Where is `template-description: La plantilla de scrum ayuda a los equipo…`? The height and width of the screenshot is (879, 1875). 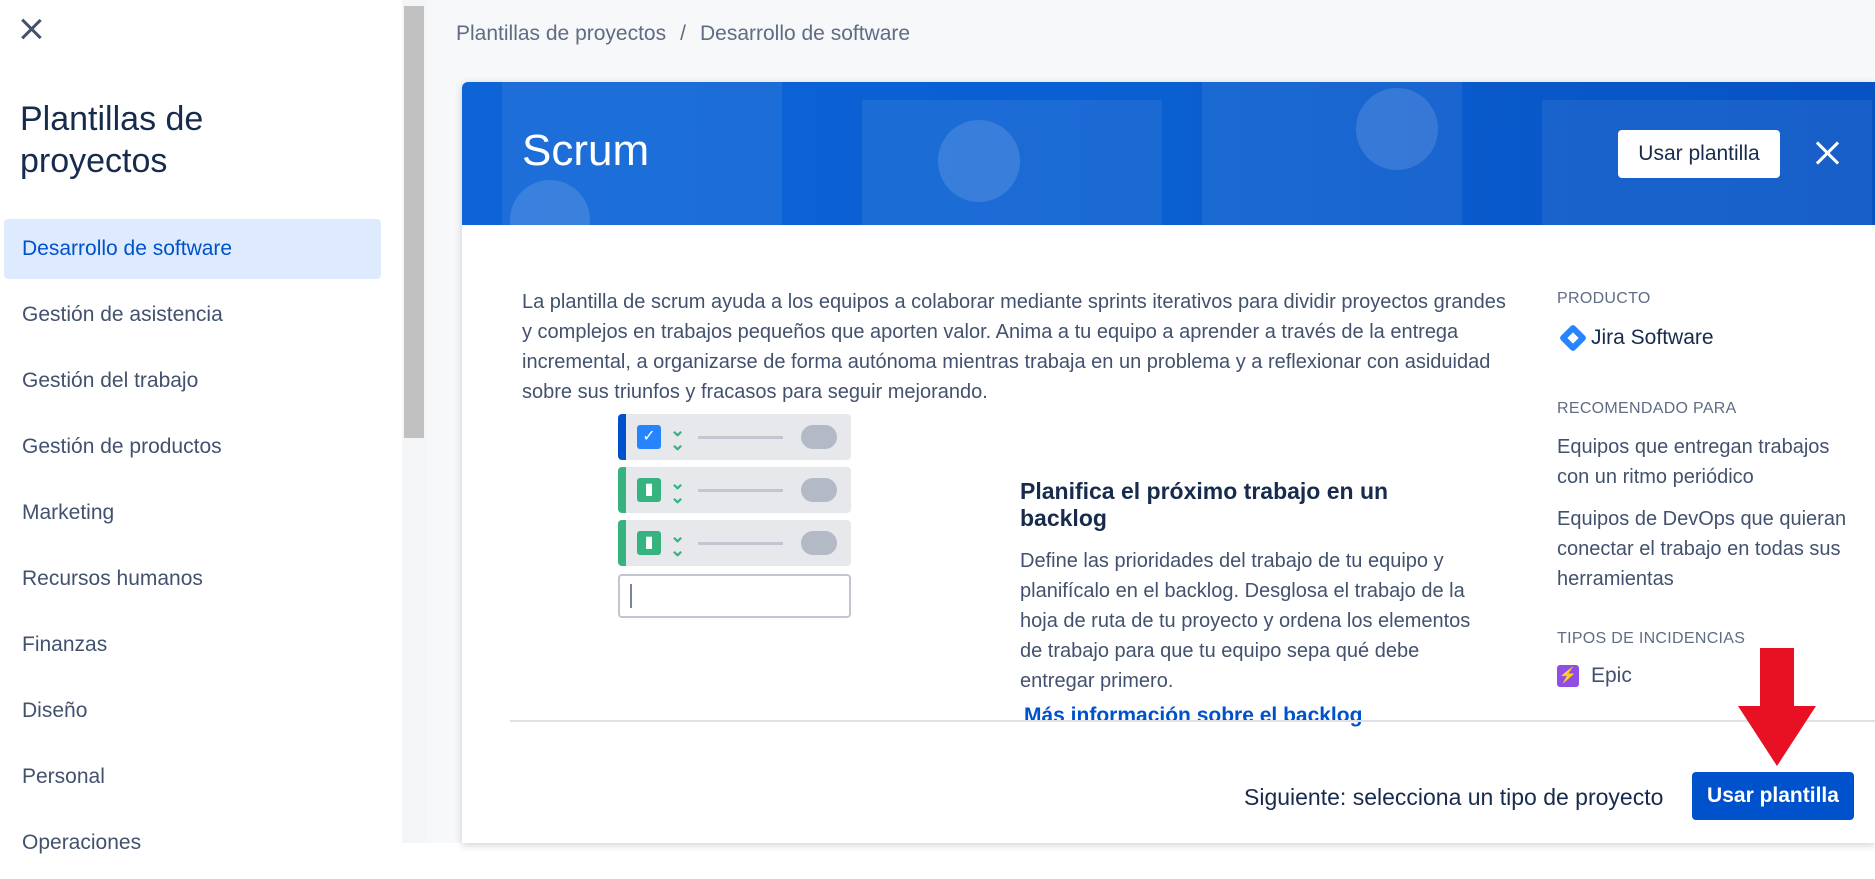
template-description: La plantilla de scrum ayuda a los equipo… is located at coordinates (1014, 347).